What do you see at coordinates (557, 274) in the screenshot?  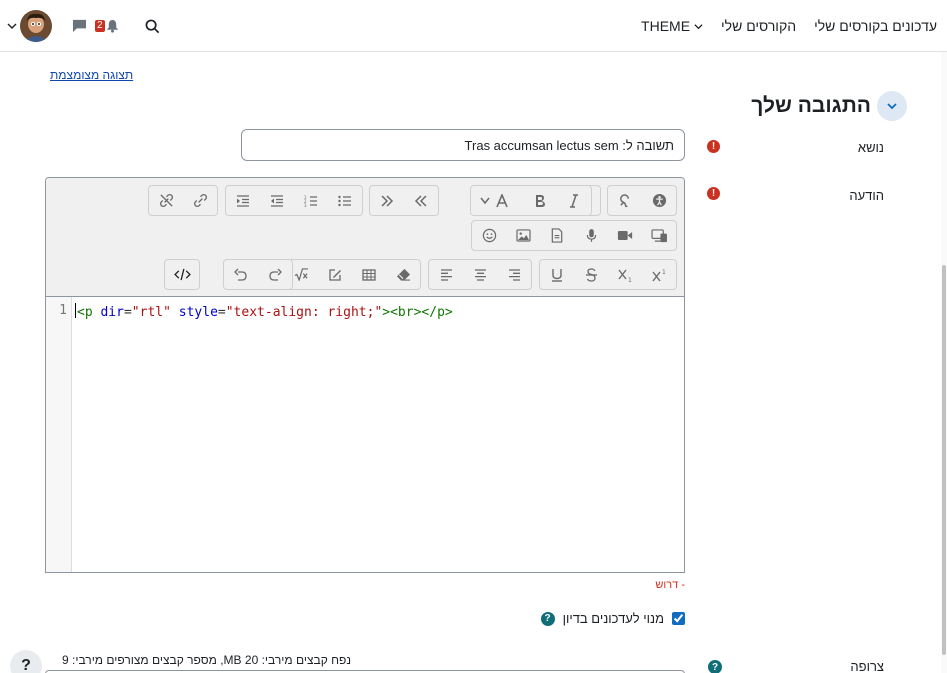 I see `underline-icon` at bounding box center [557, 274].